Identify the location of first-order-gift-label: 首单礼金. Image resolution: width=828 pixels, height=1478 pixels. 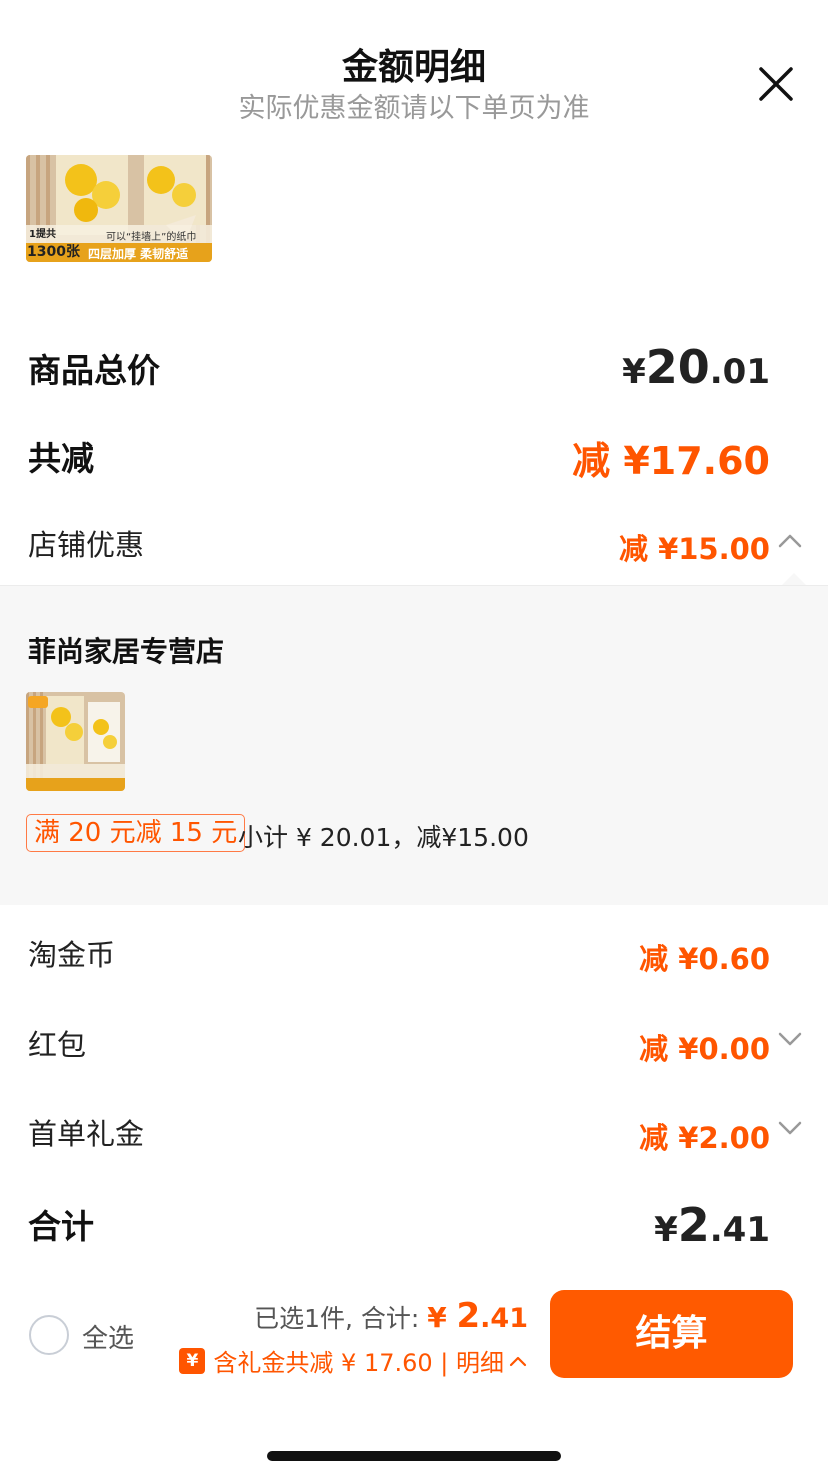
(86, 1134).